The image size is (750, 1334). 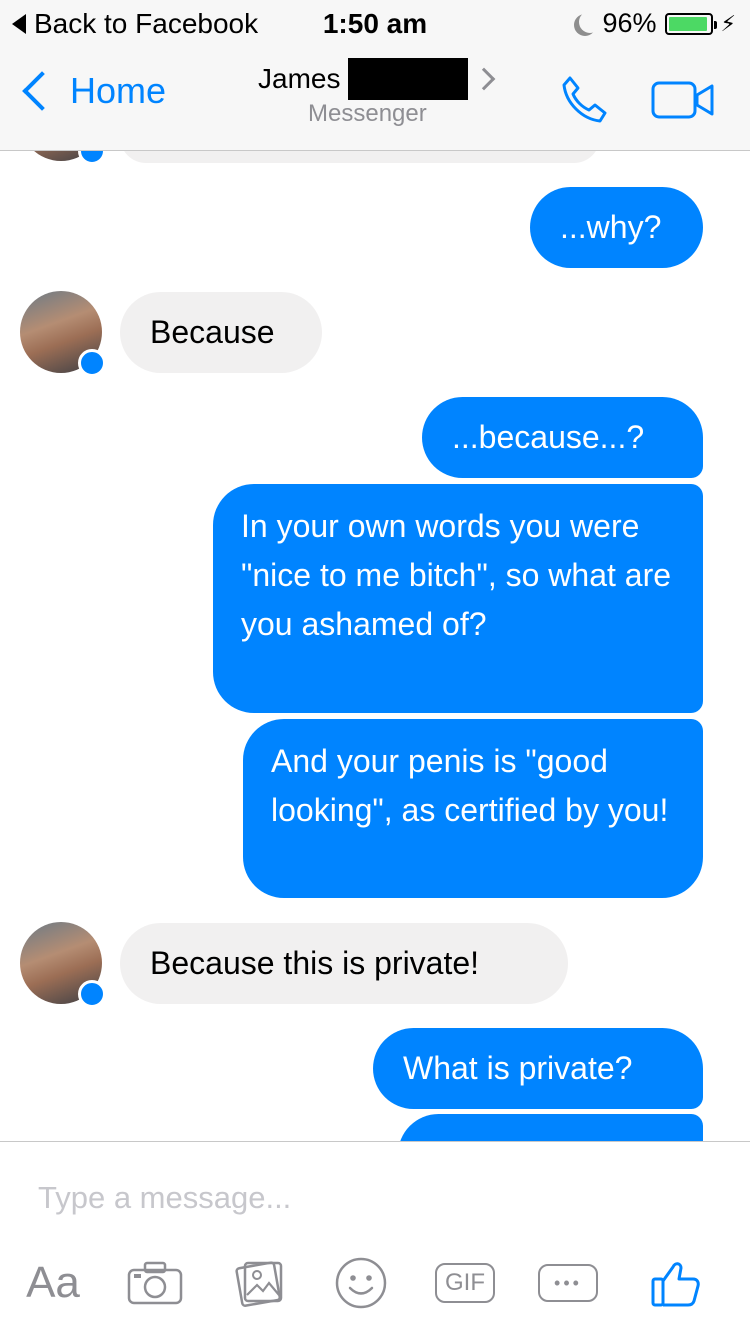 I want to click on nav-bar: Home James Messenger, so click(x=375, y=99).